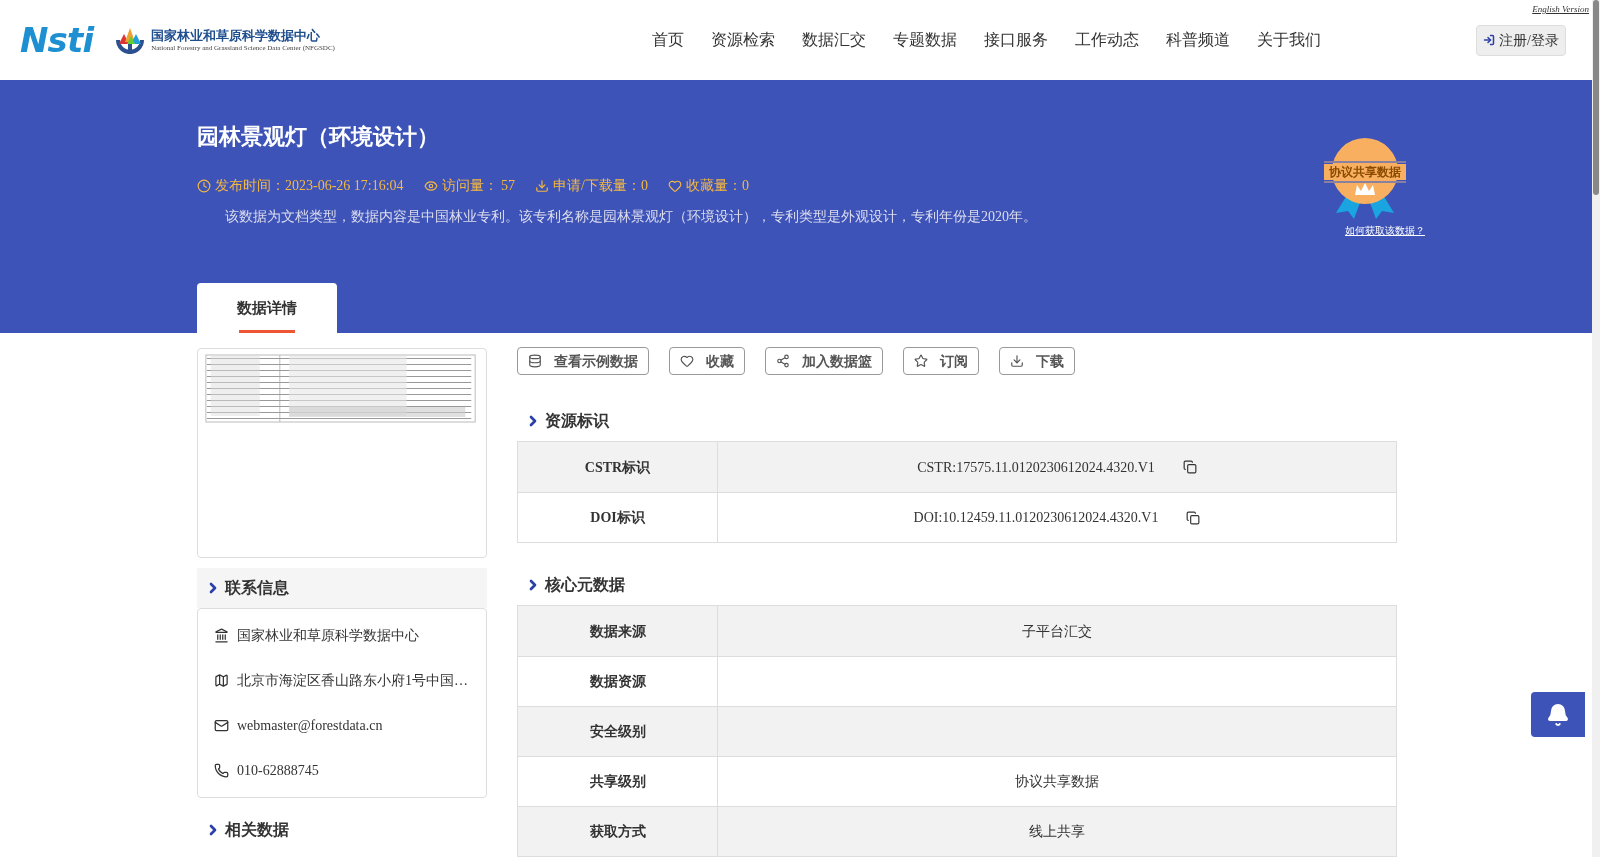 The width and height of the screenshot is (1600, 857). What do you see at coordinates (1015, 40) in the screenshot?
I see `nav-link: 接口服务` at bounding box center [1015, 40].